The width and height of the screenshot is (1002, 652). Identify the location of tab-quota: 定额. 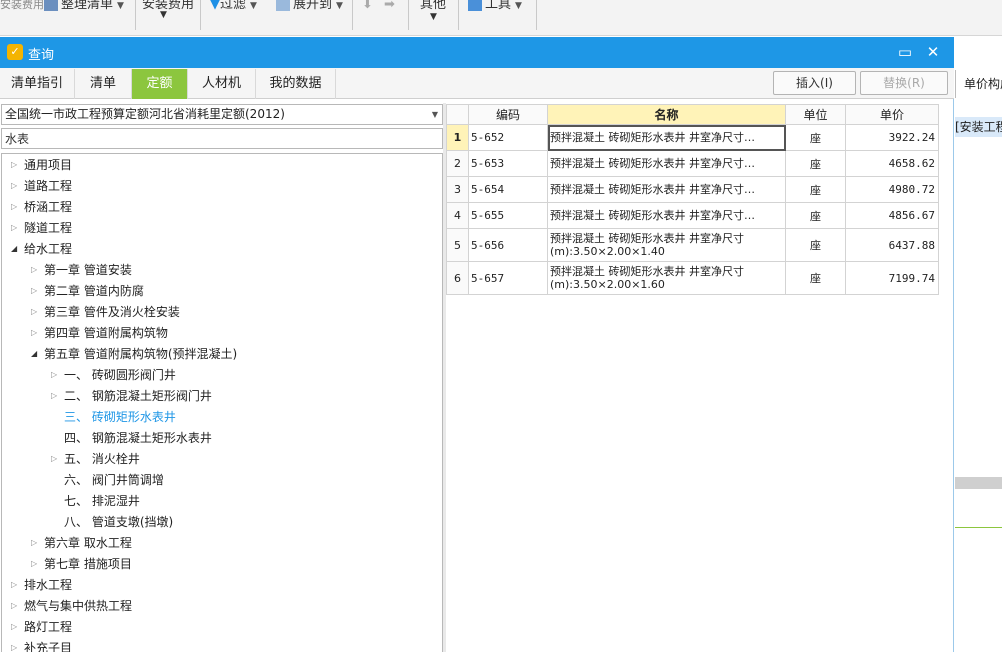
(160, 84).